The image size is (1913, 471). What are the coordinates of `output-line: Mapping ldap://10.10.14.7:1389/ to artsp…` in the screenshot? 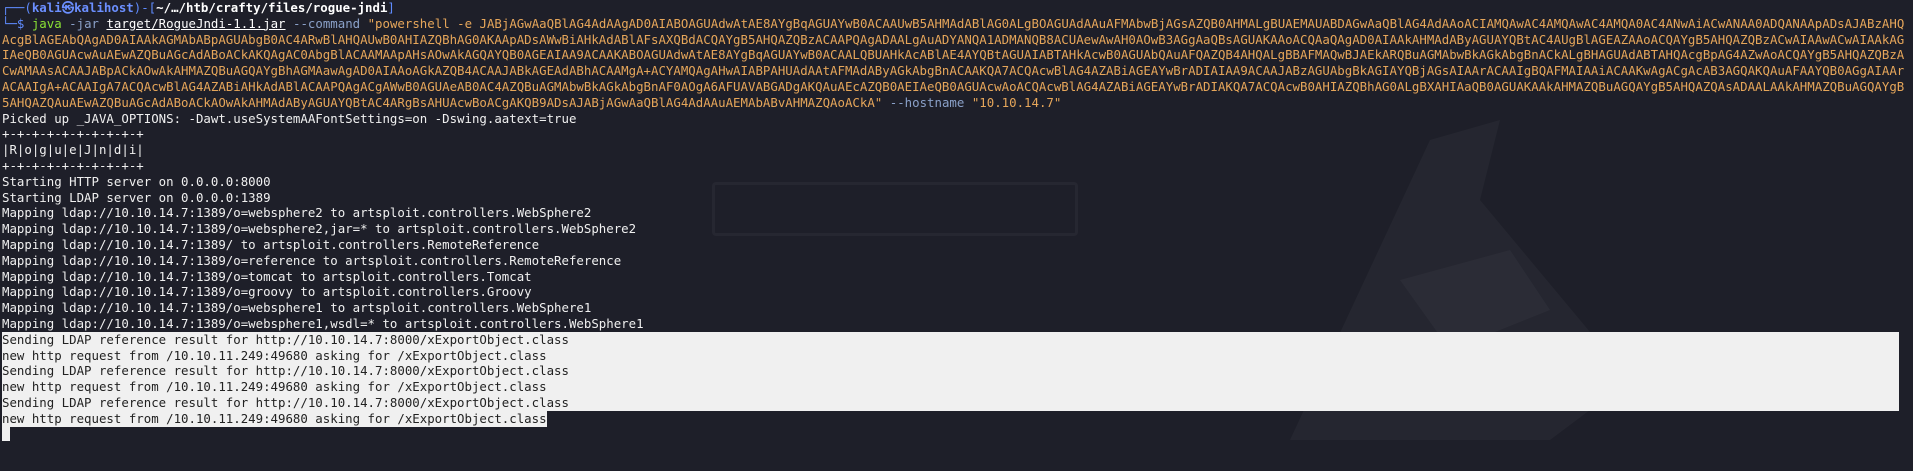 It's located at (271, 244).